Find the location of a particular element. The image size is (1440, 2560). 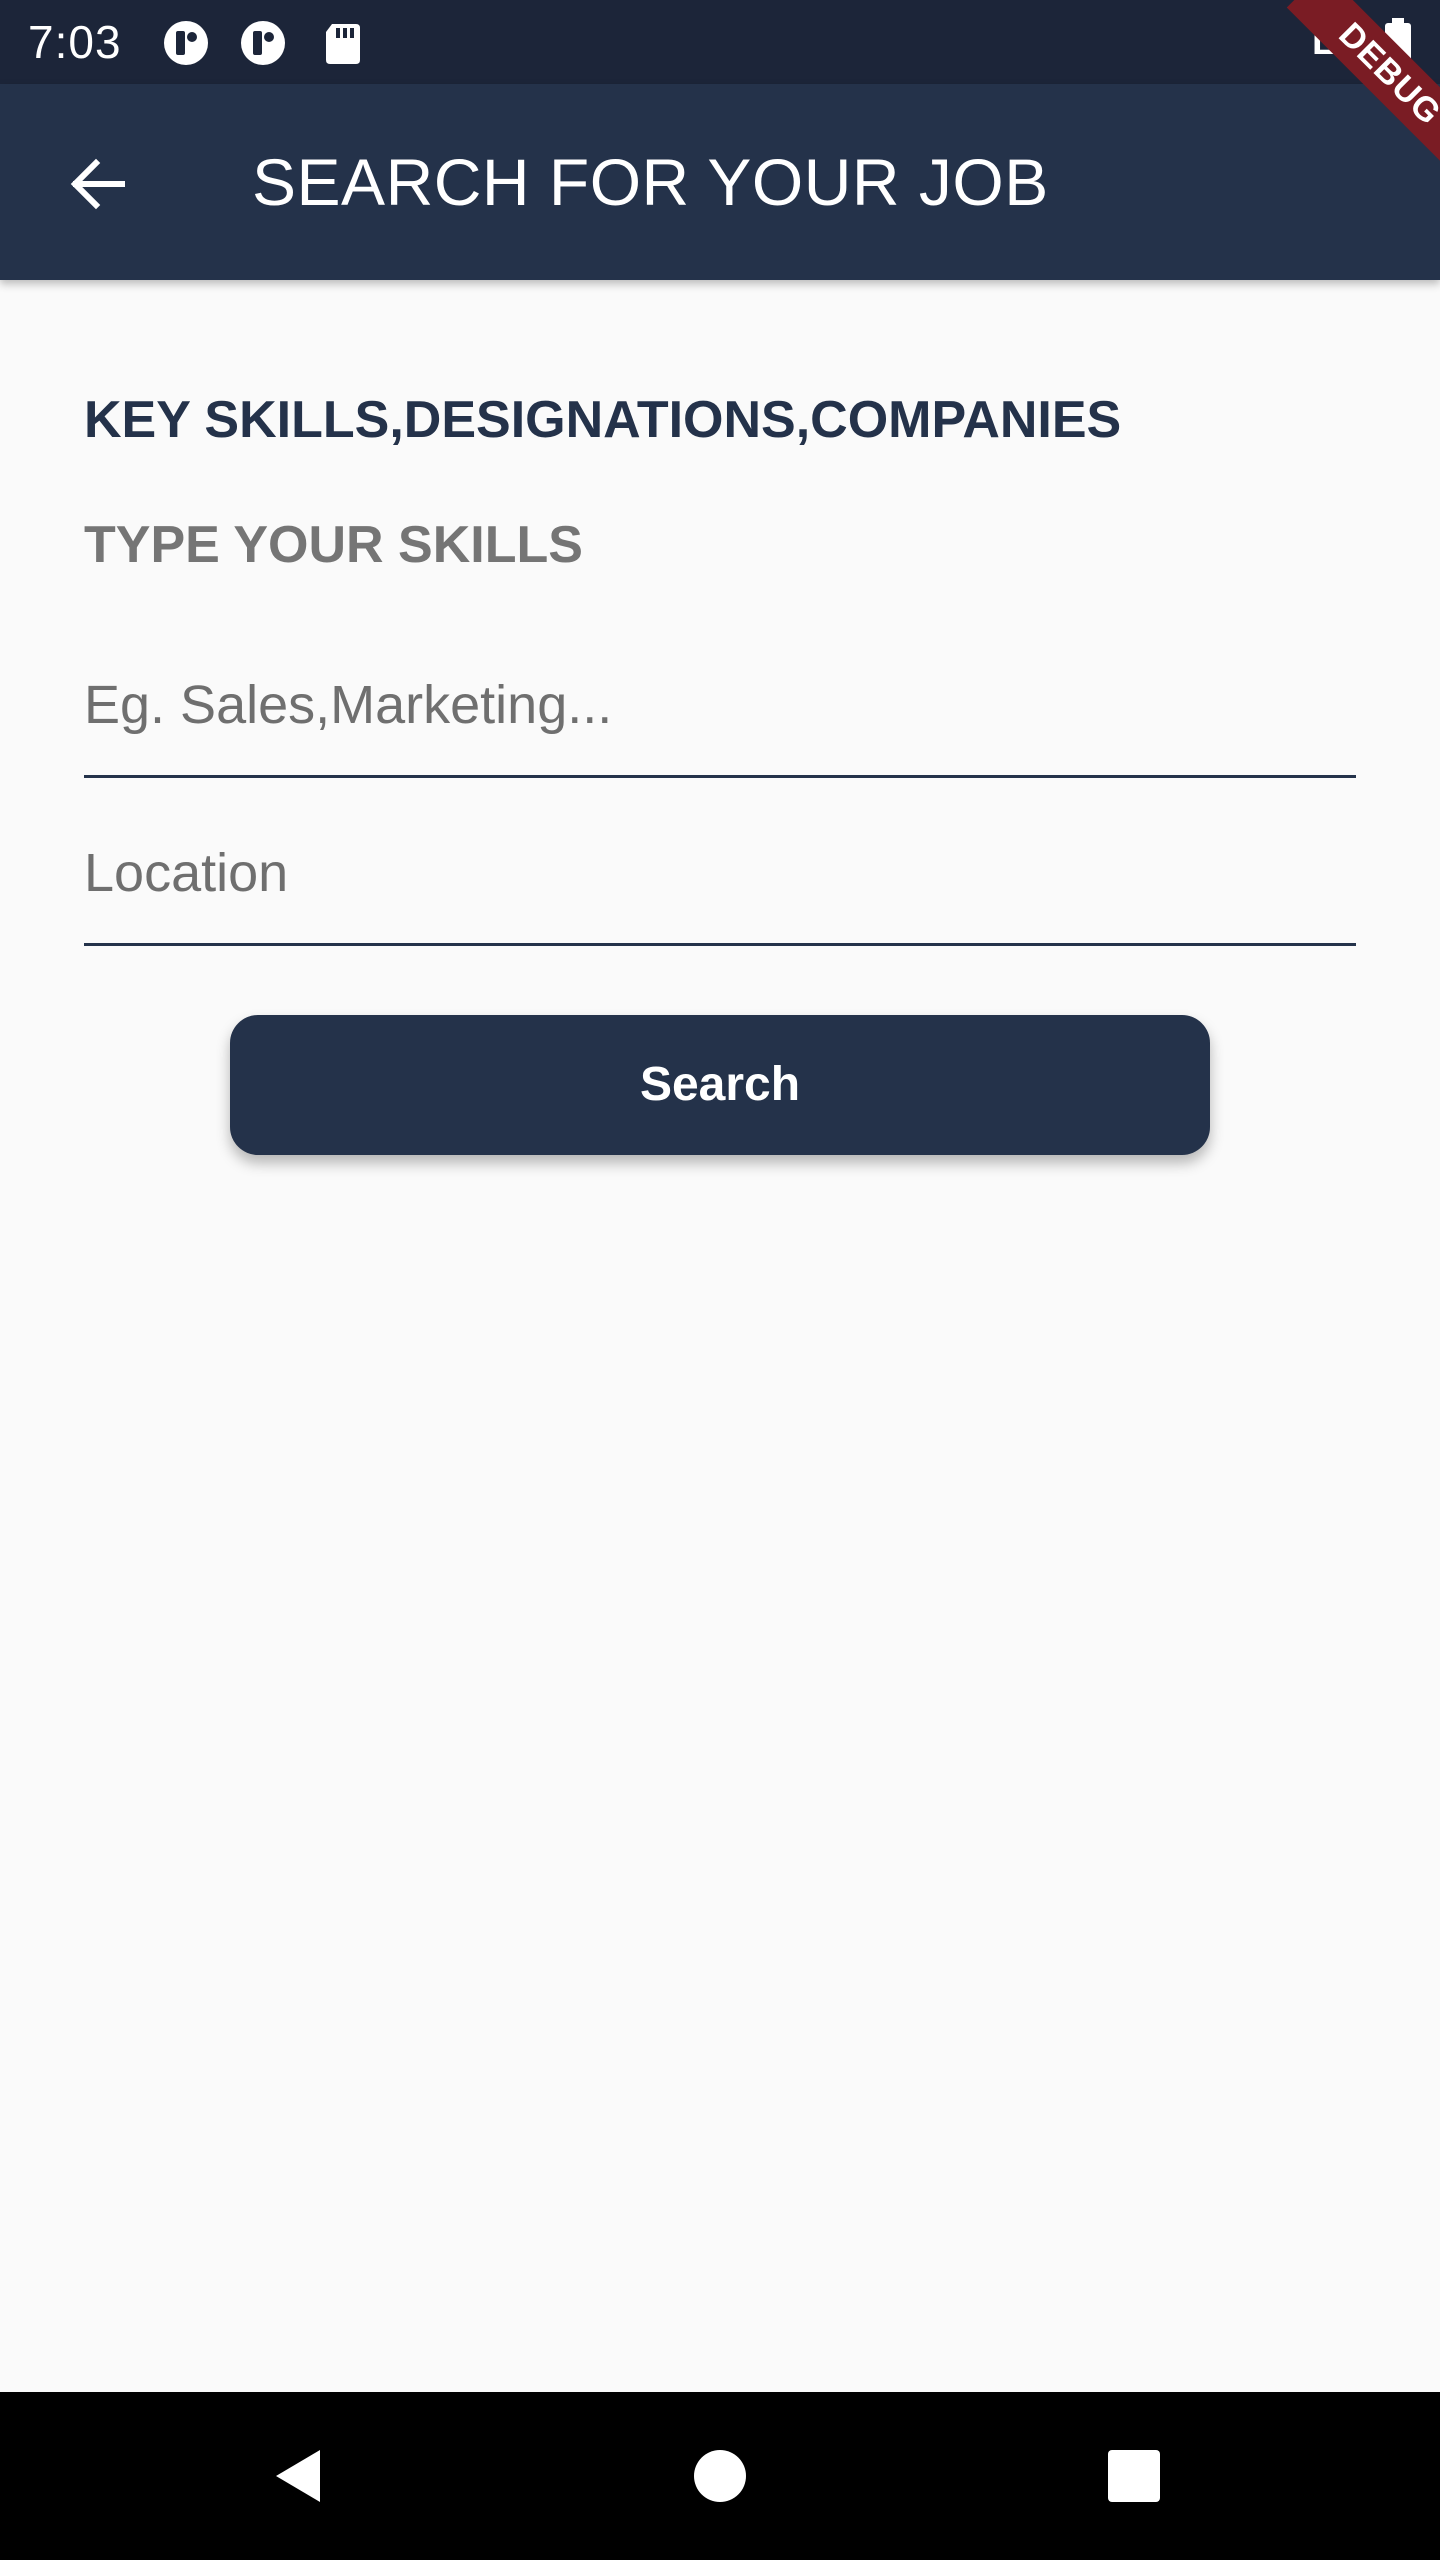

nav-home-icon is located at coordinates (720, 2476).